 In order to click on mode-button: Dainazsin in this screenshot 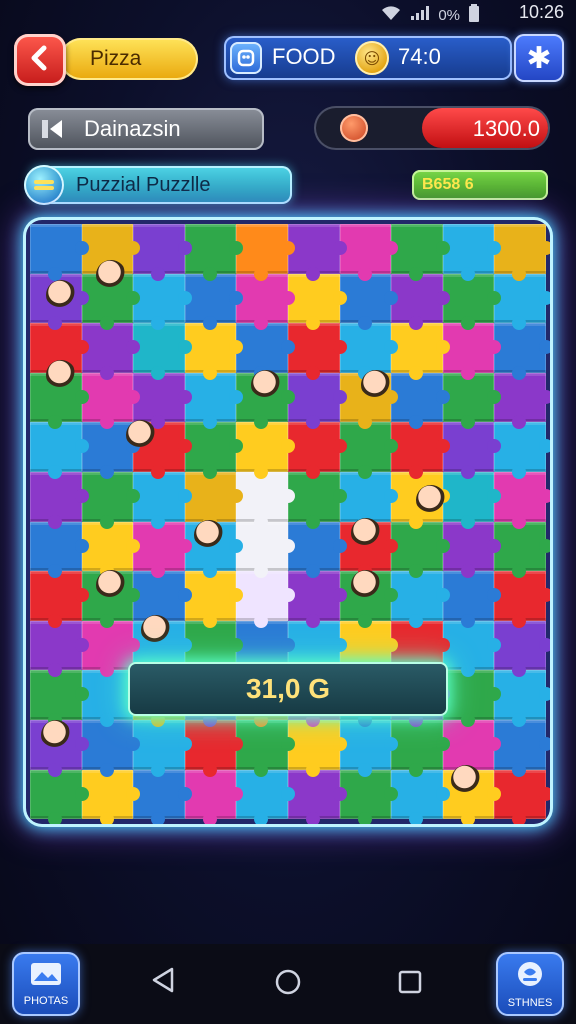, I will do `click(146, 129)`.